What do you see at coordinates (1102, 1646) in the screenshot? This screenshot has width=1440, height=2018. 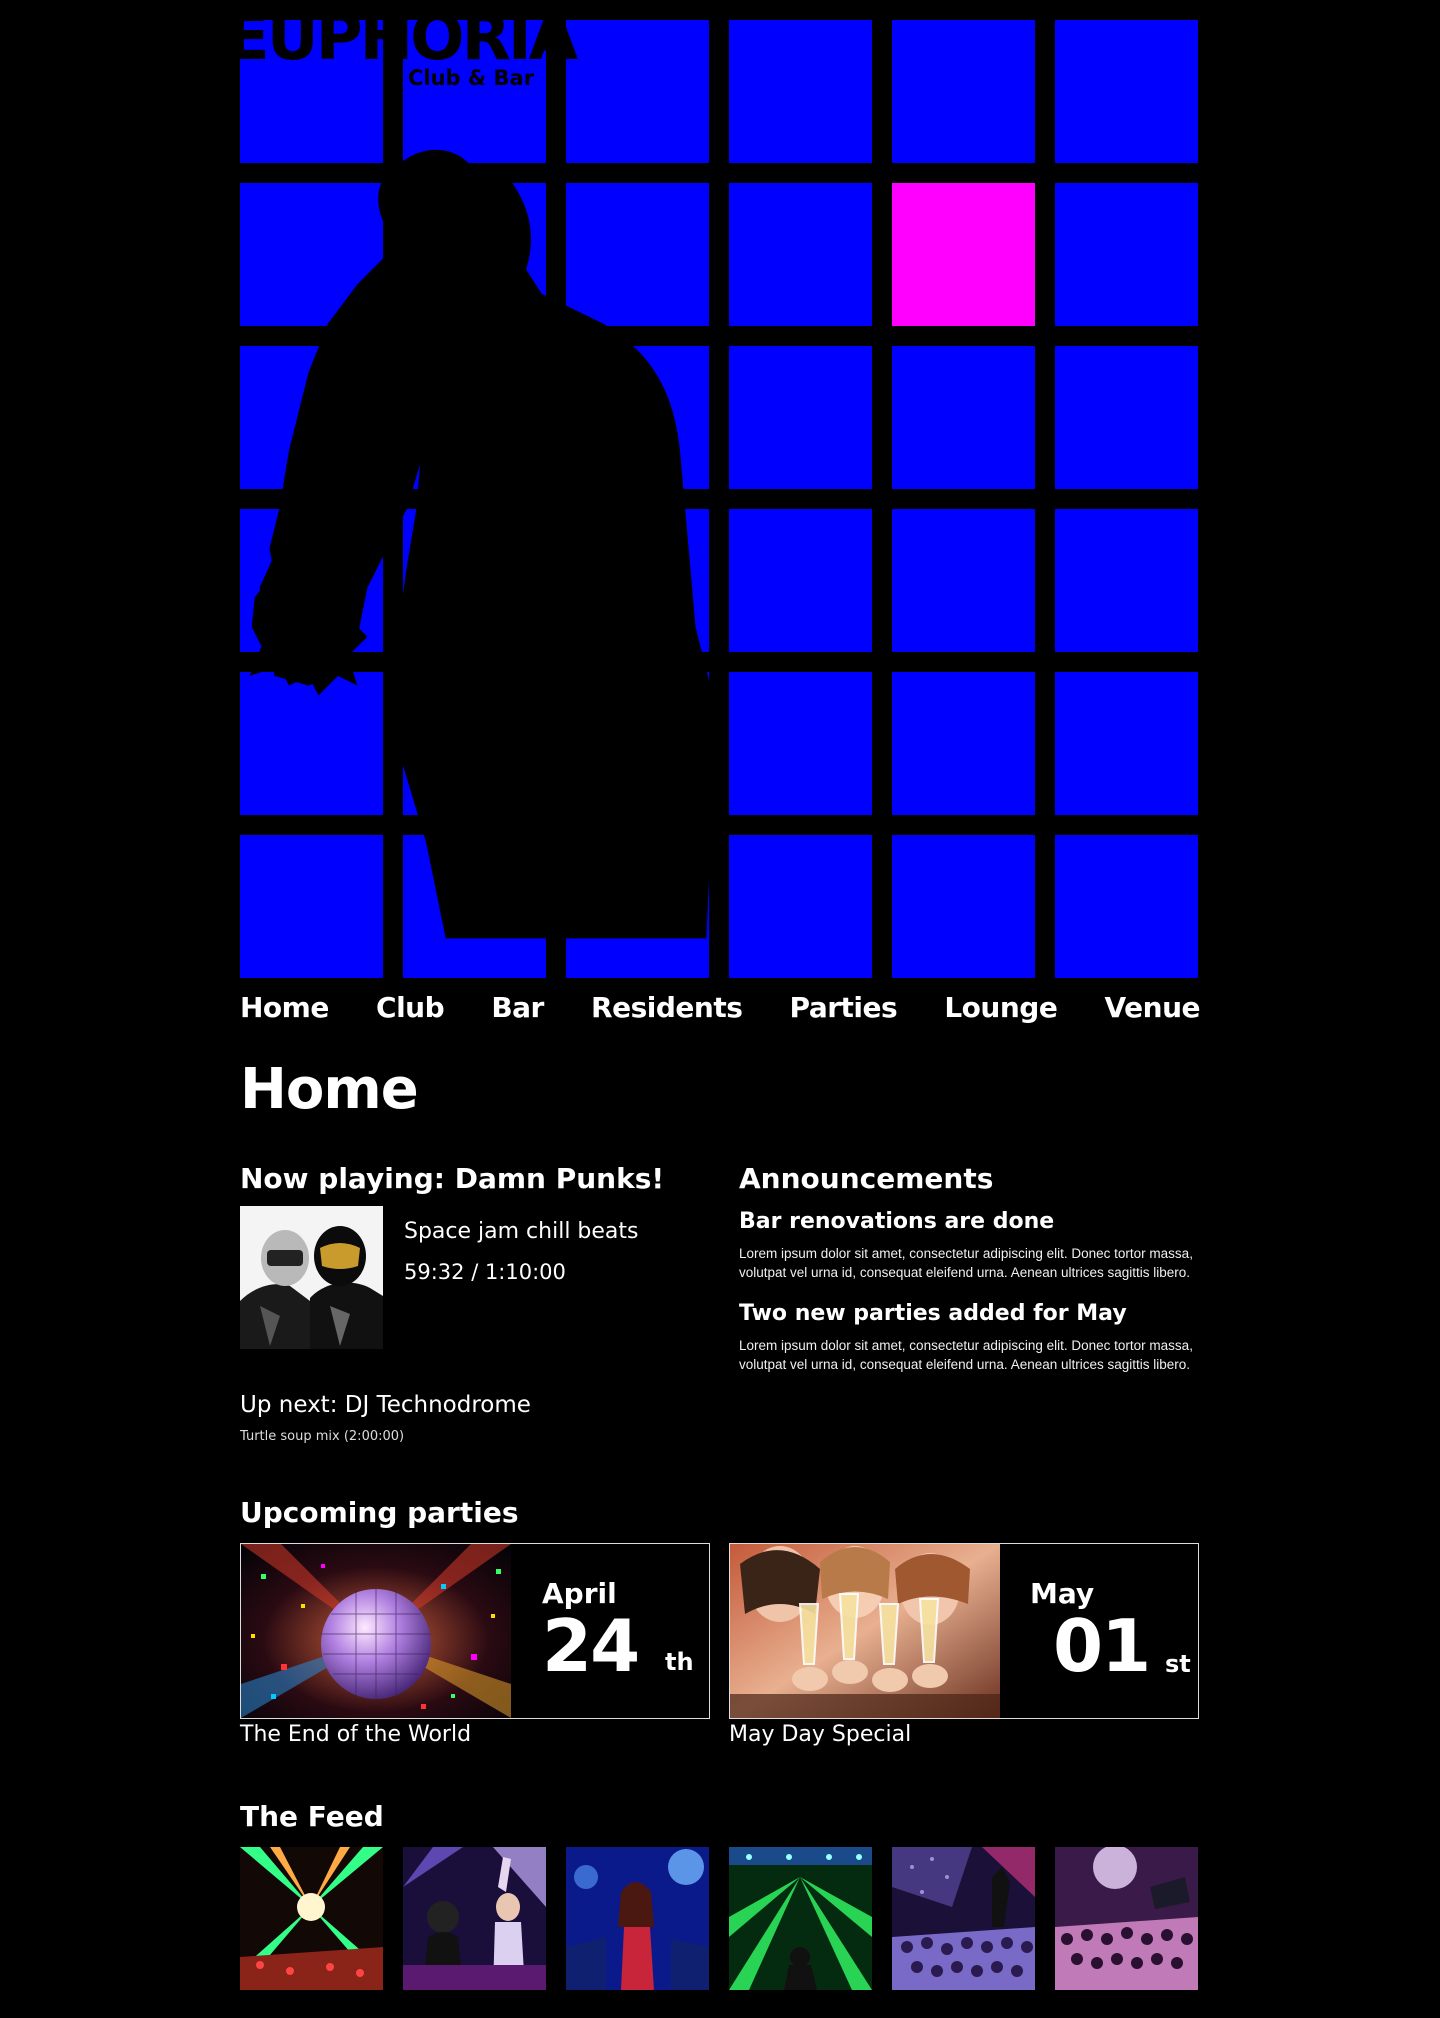 I see `party-day: 01` at bounding box center [1102, 1646].